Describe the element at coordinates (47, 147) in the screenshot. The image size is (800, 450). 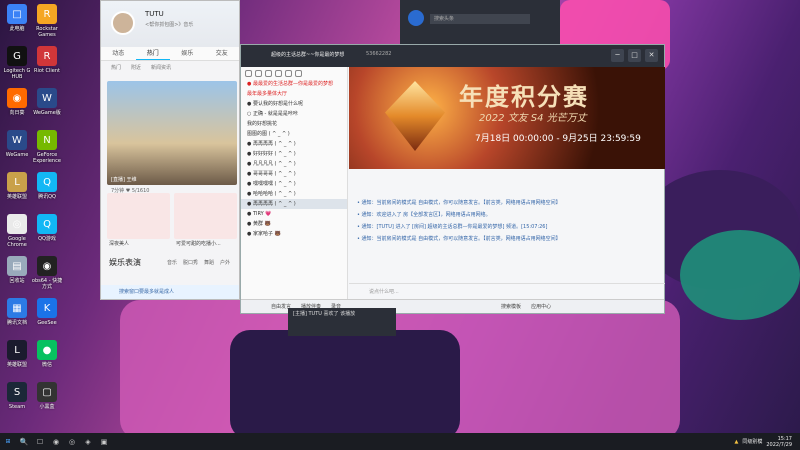
I see `desktop-icon: N GeForce Experience` at that location.